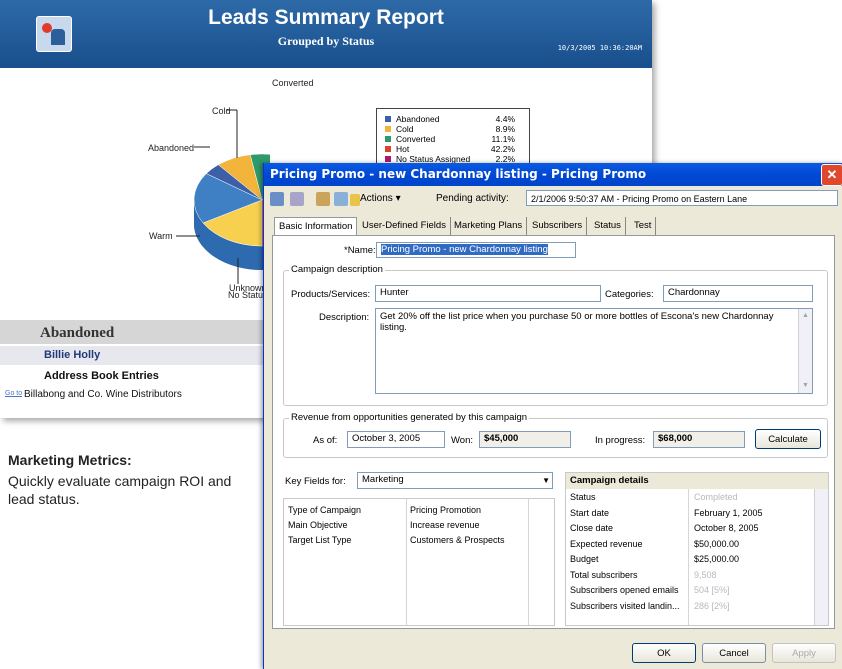  Describe the element at coordinates (341, 199) in the screenshot. I see `preview-icon` at that location.